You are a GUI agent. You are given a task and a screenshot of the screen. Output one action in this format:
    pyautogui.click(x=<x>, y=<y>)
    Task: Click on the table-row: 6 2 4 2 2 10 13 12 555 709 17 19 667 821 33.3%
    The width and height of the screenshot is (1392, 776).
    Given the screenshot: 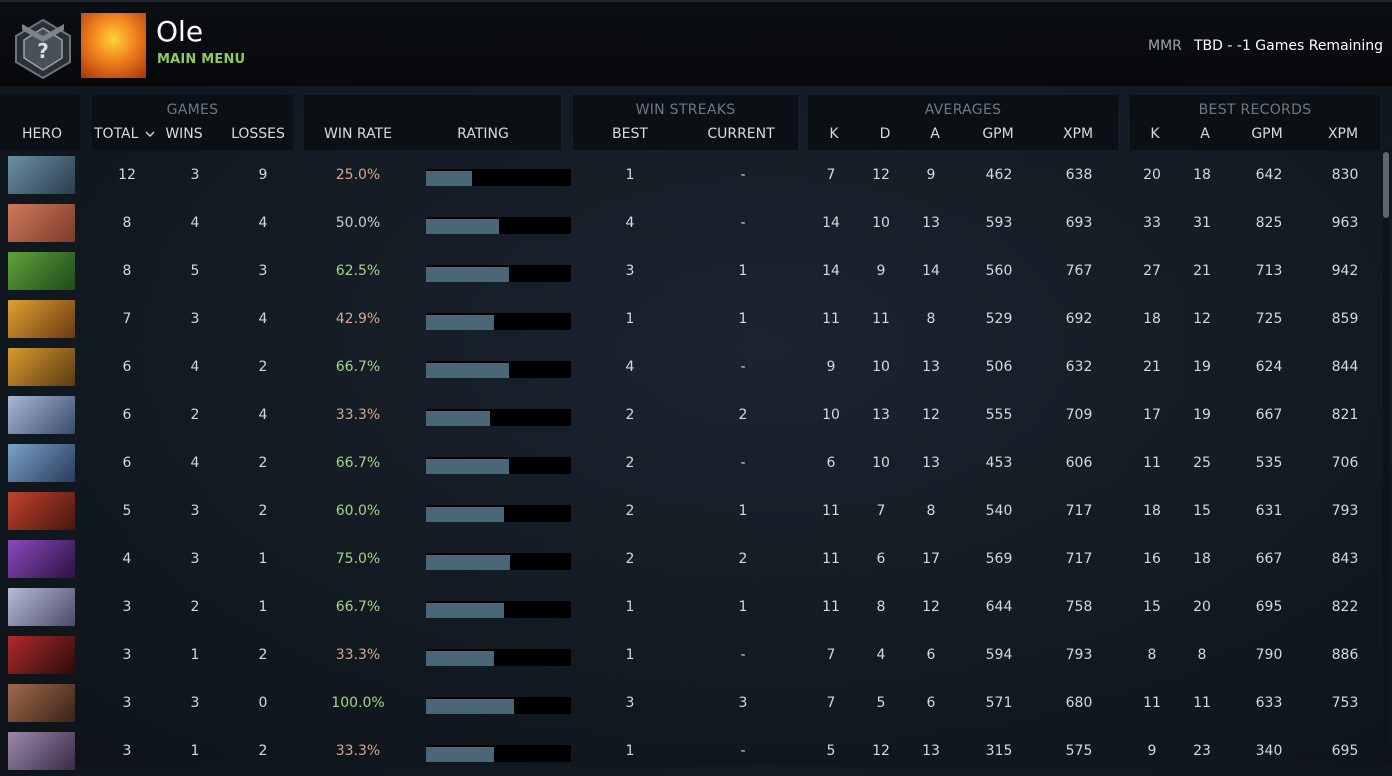 What is the action you would take?
    pyautogui.click(x=690, y=416)
    